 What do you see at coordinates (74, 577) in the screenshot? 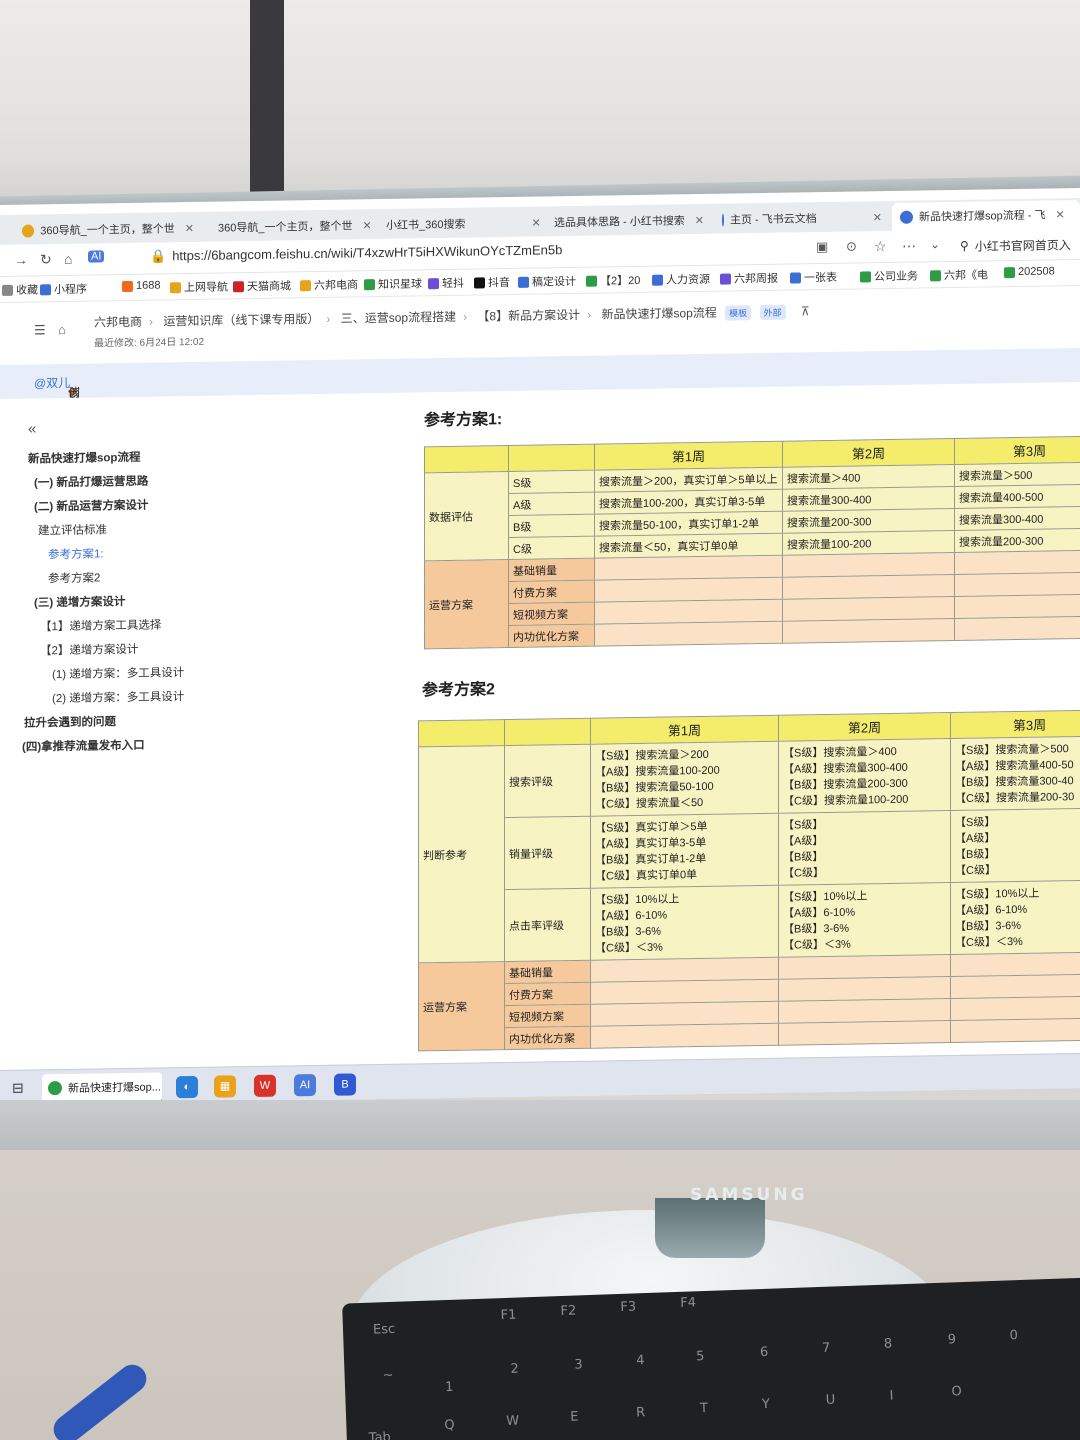
I see `toc-item: 参考方案2` at bounding box center [74, 577].